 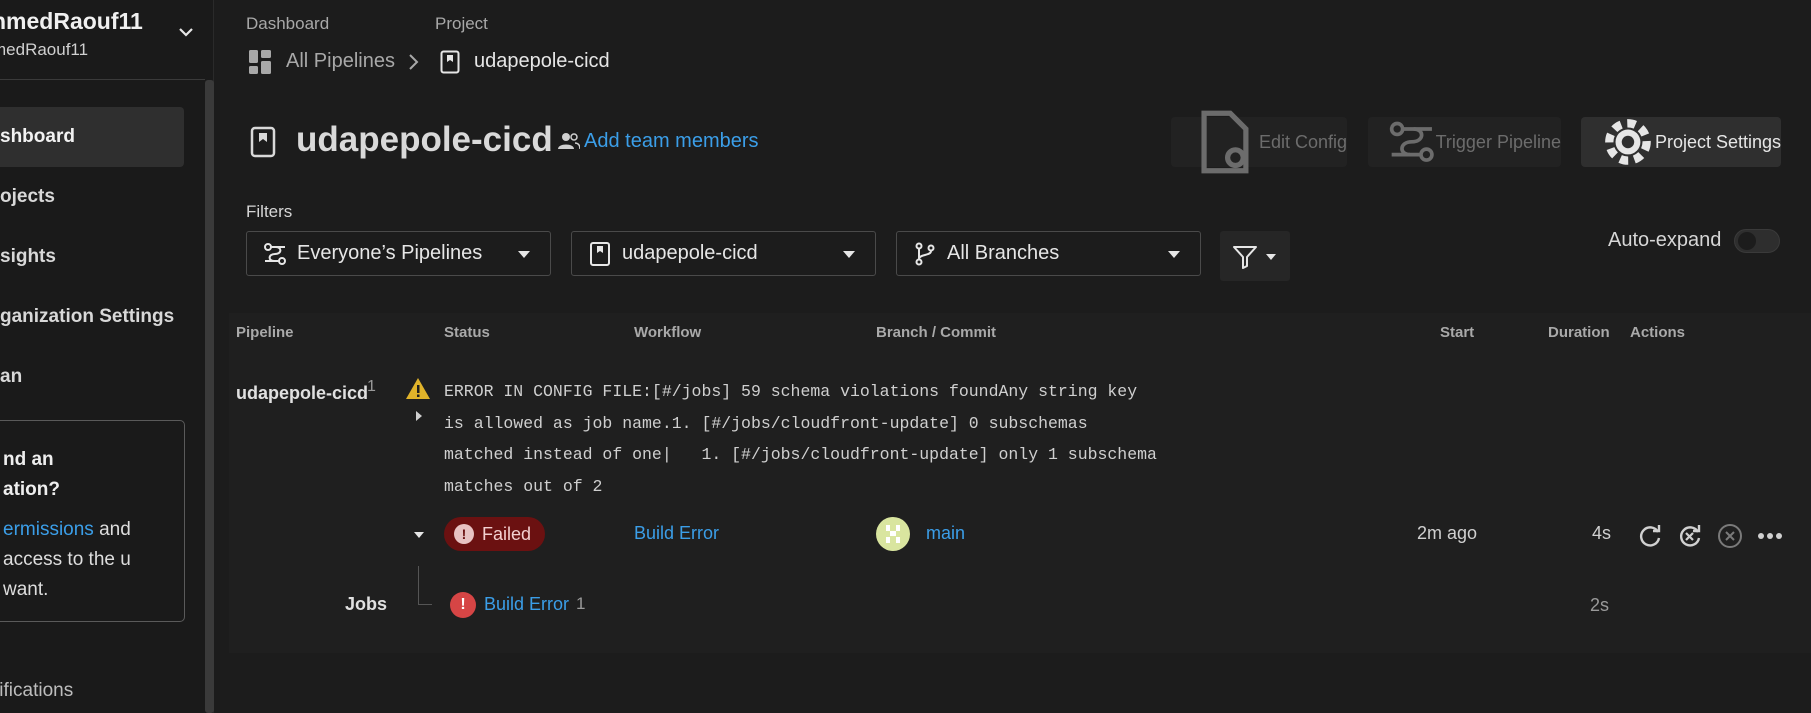 I want to click on toggle-knob, so click(x=1747, y=241).